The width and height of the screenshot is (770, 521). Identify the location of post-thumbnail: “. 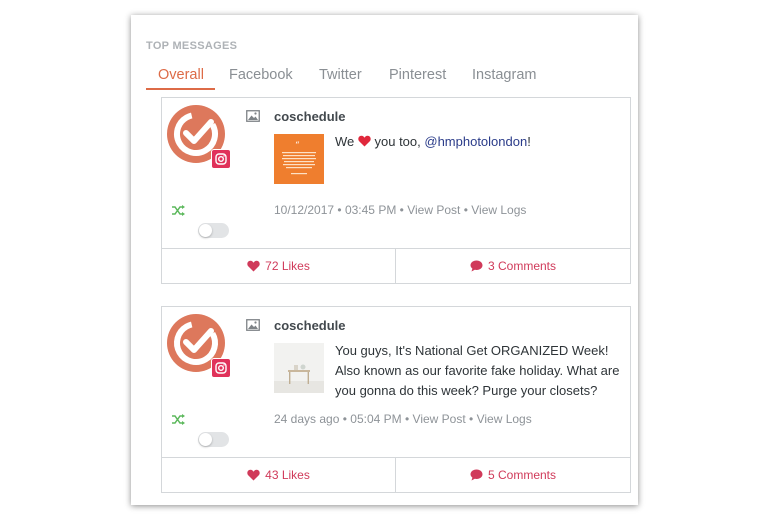
(299, 159).